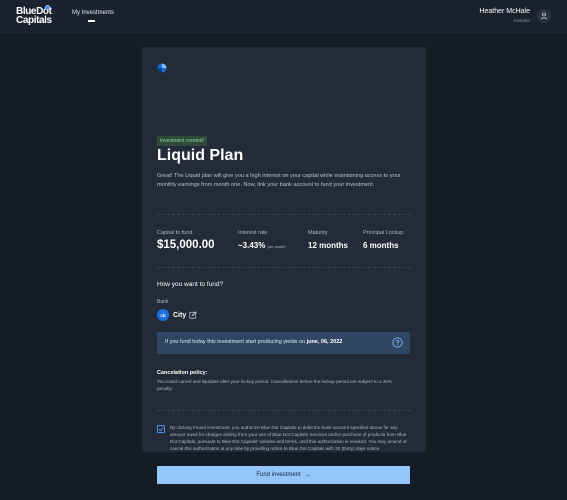  What do you see at coordinates (182, 141) in the screenshot?
I see `status-badge: Investment created!` at bounding box center [182, 141].